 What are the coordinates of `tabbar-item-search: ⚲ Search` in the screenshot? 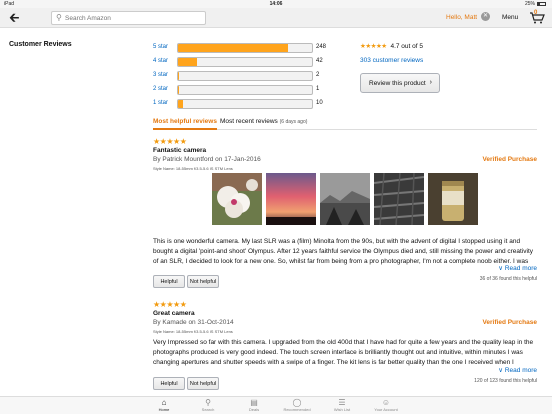 It's located at (208, 405).